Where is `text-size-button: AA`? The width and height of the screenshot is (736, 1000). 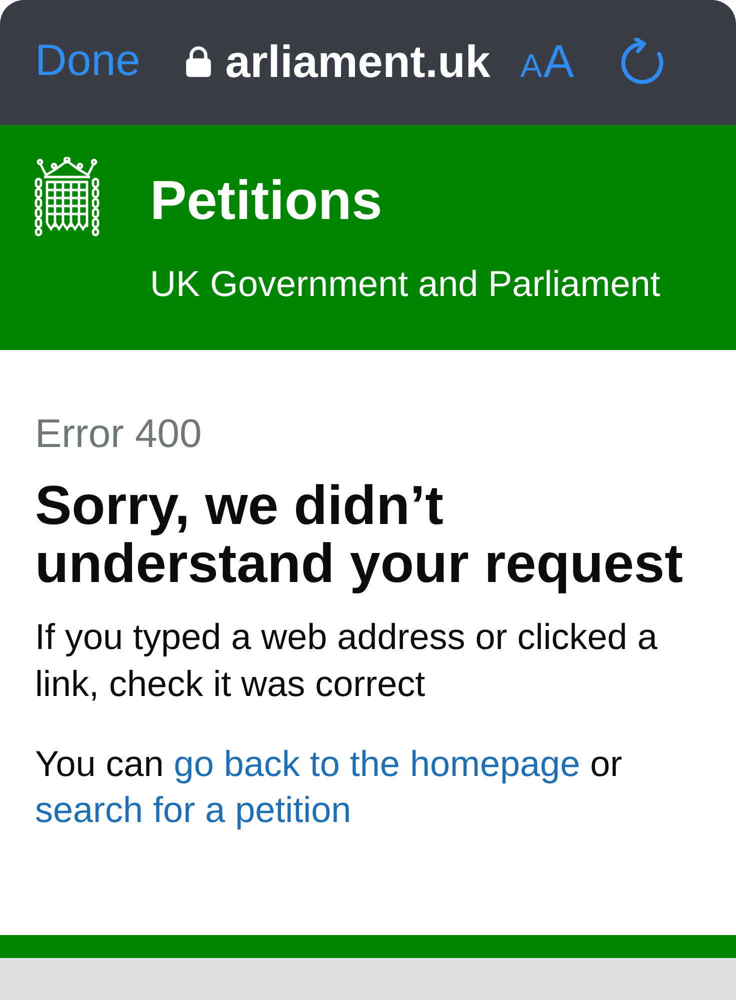
text-size-button: AA is located at coordinates (547, 61).